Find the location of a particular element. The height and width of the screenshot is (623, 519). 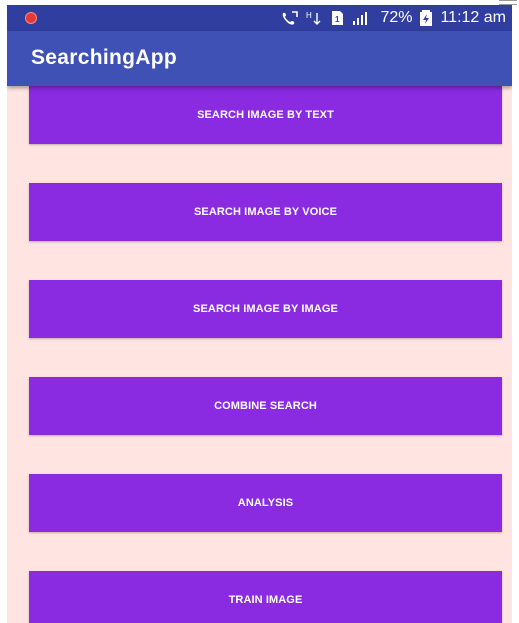

sim-icon: 1 is located at coordinates (337, 18).